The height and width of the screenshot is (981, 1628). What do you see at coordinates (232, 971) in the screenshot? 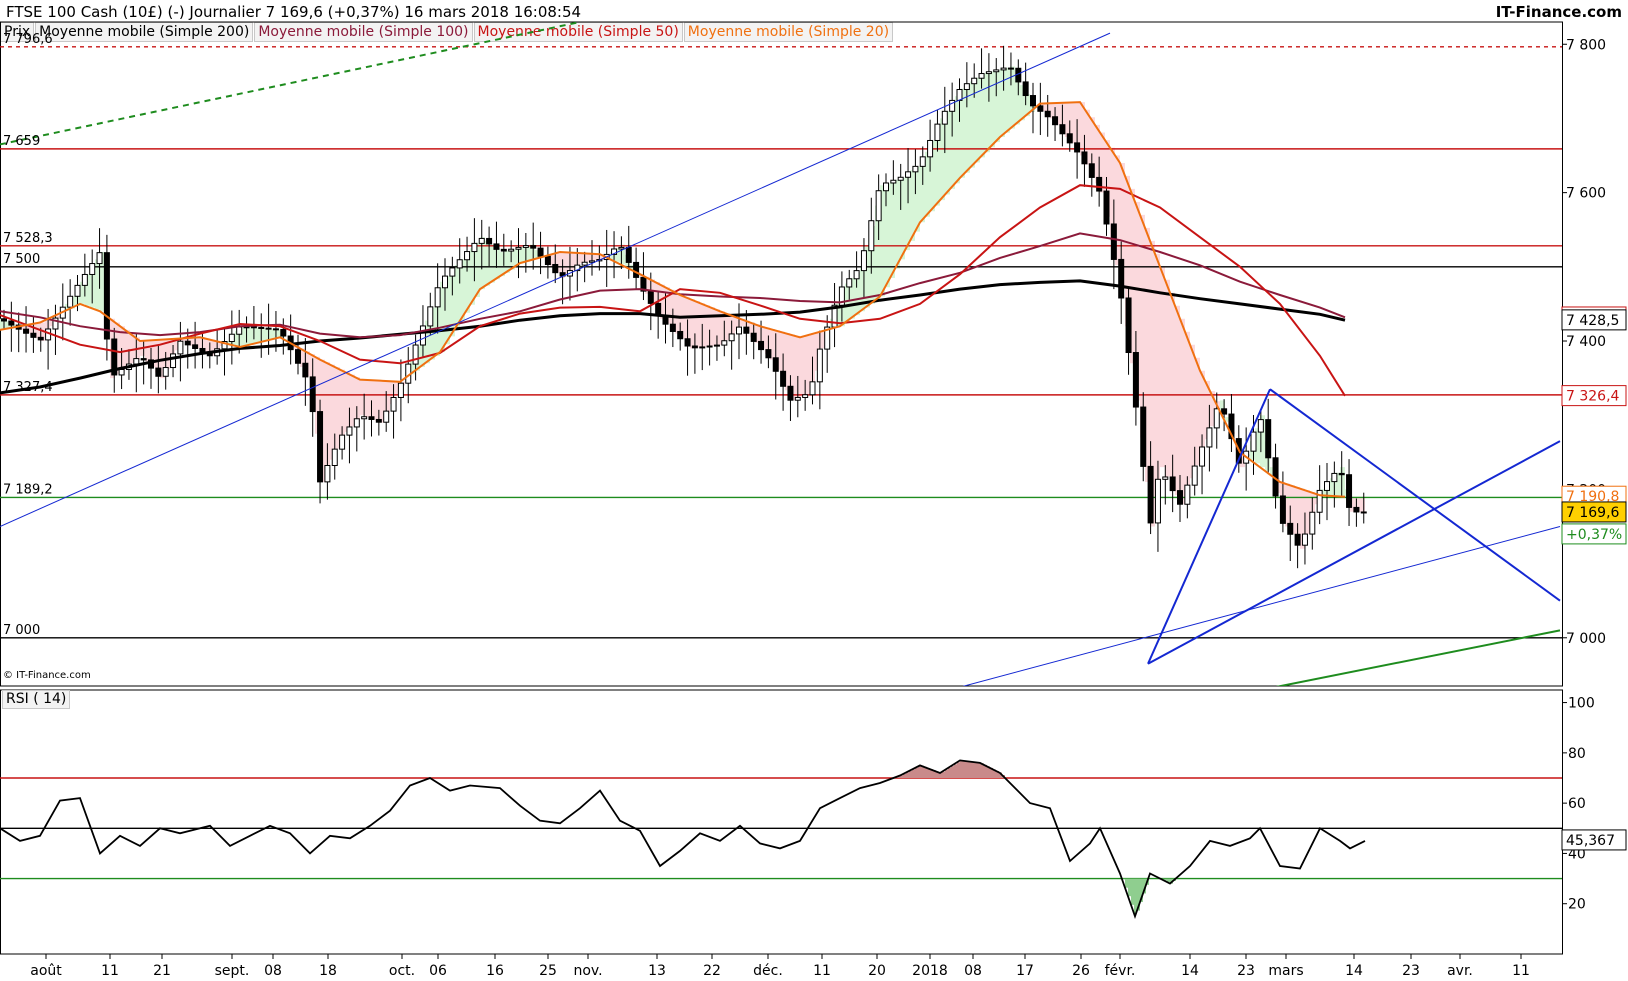
I see `x-tick-label-3: sept.` at bounding box center [232, 971].